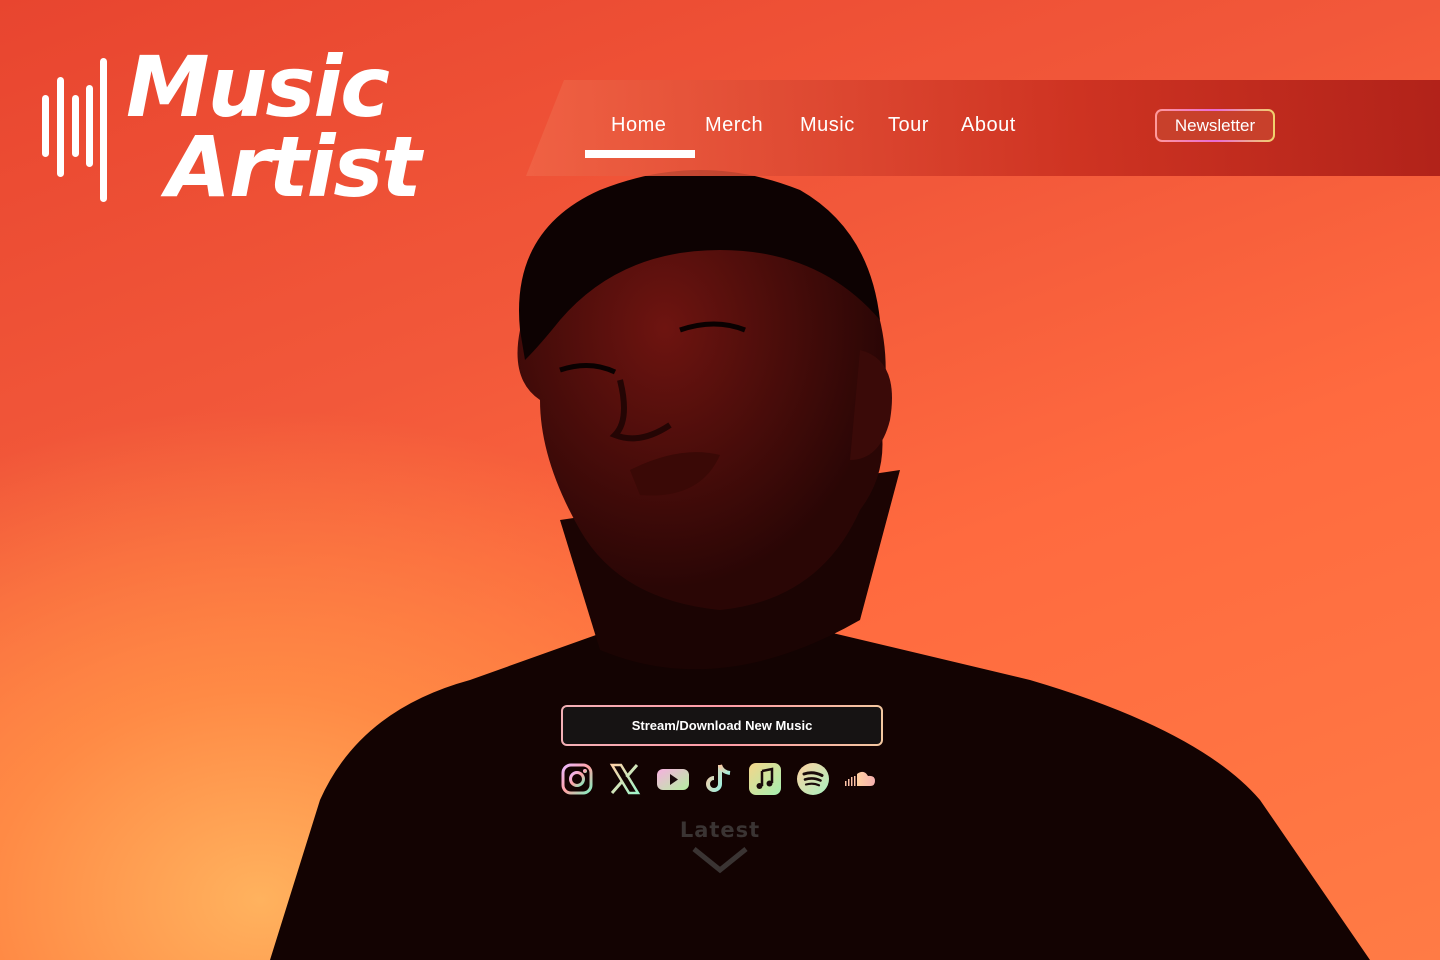 Image resolution: width=1440 pixels, height=960 pixels. Describe the element at coordinates (638, 125) in the screenshot. I see `nav-item-home: Home` at that location.